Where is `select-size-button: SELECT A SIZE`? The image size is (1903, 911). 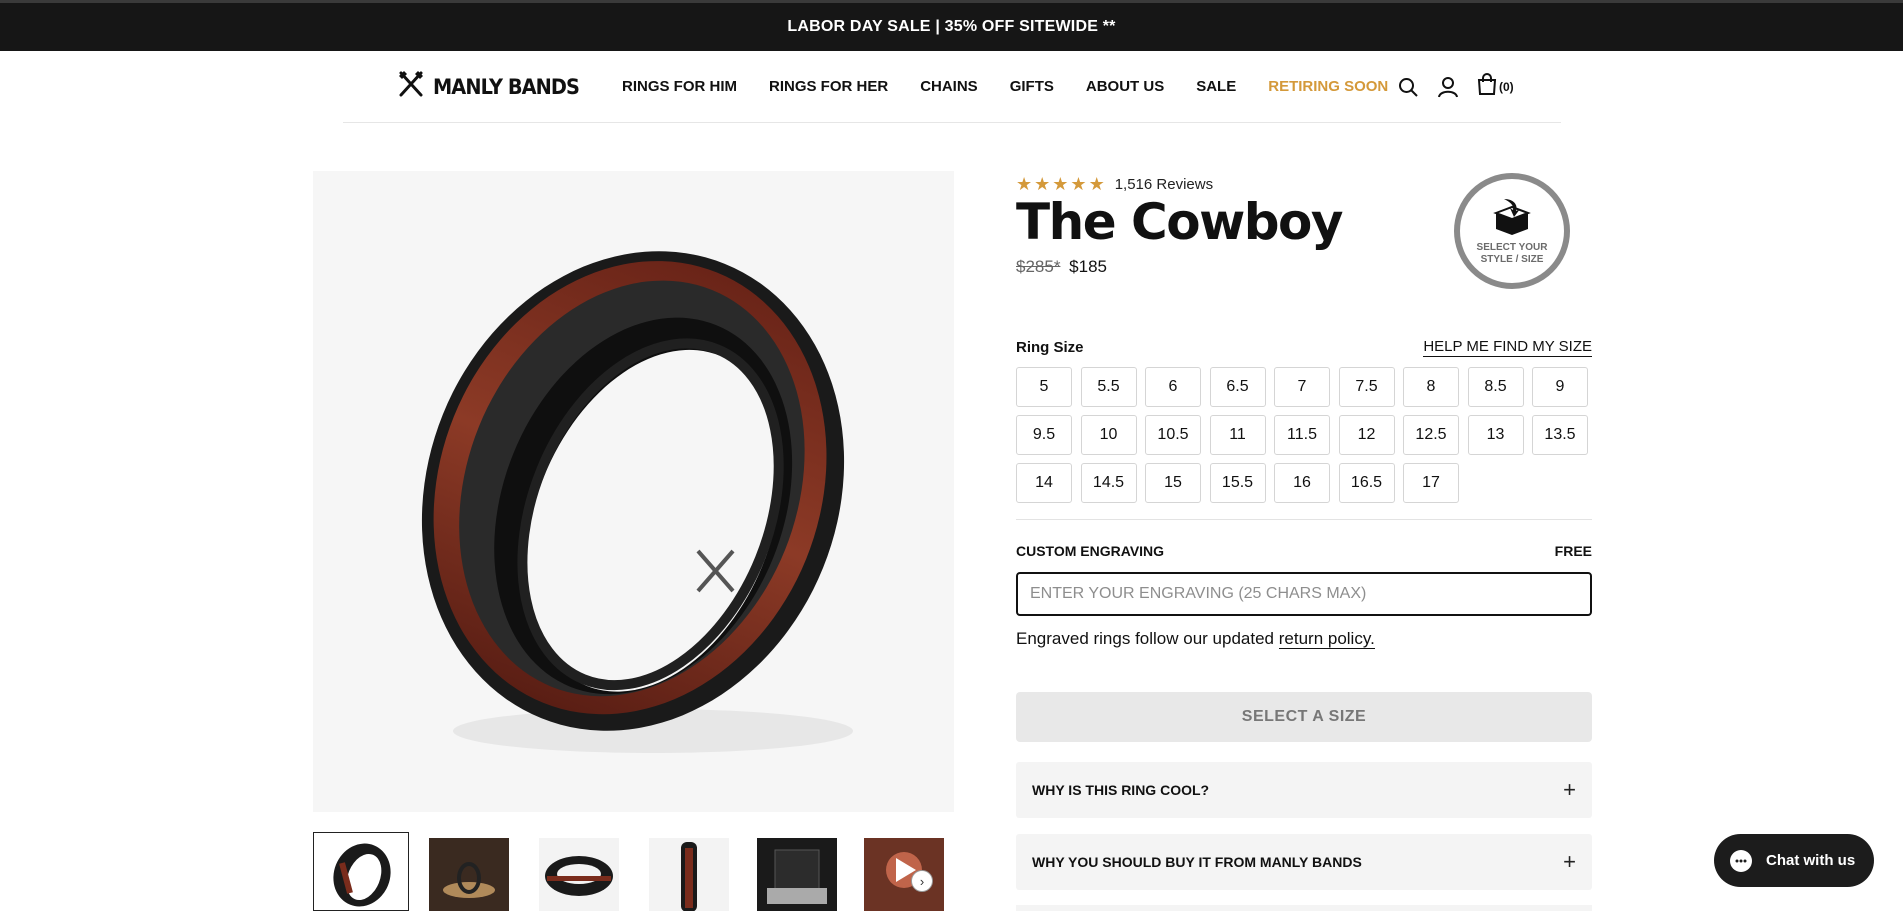 select-size-button: SELECT A SIZE is located at coordinates (1304, 717).